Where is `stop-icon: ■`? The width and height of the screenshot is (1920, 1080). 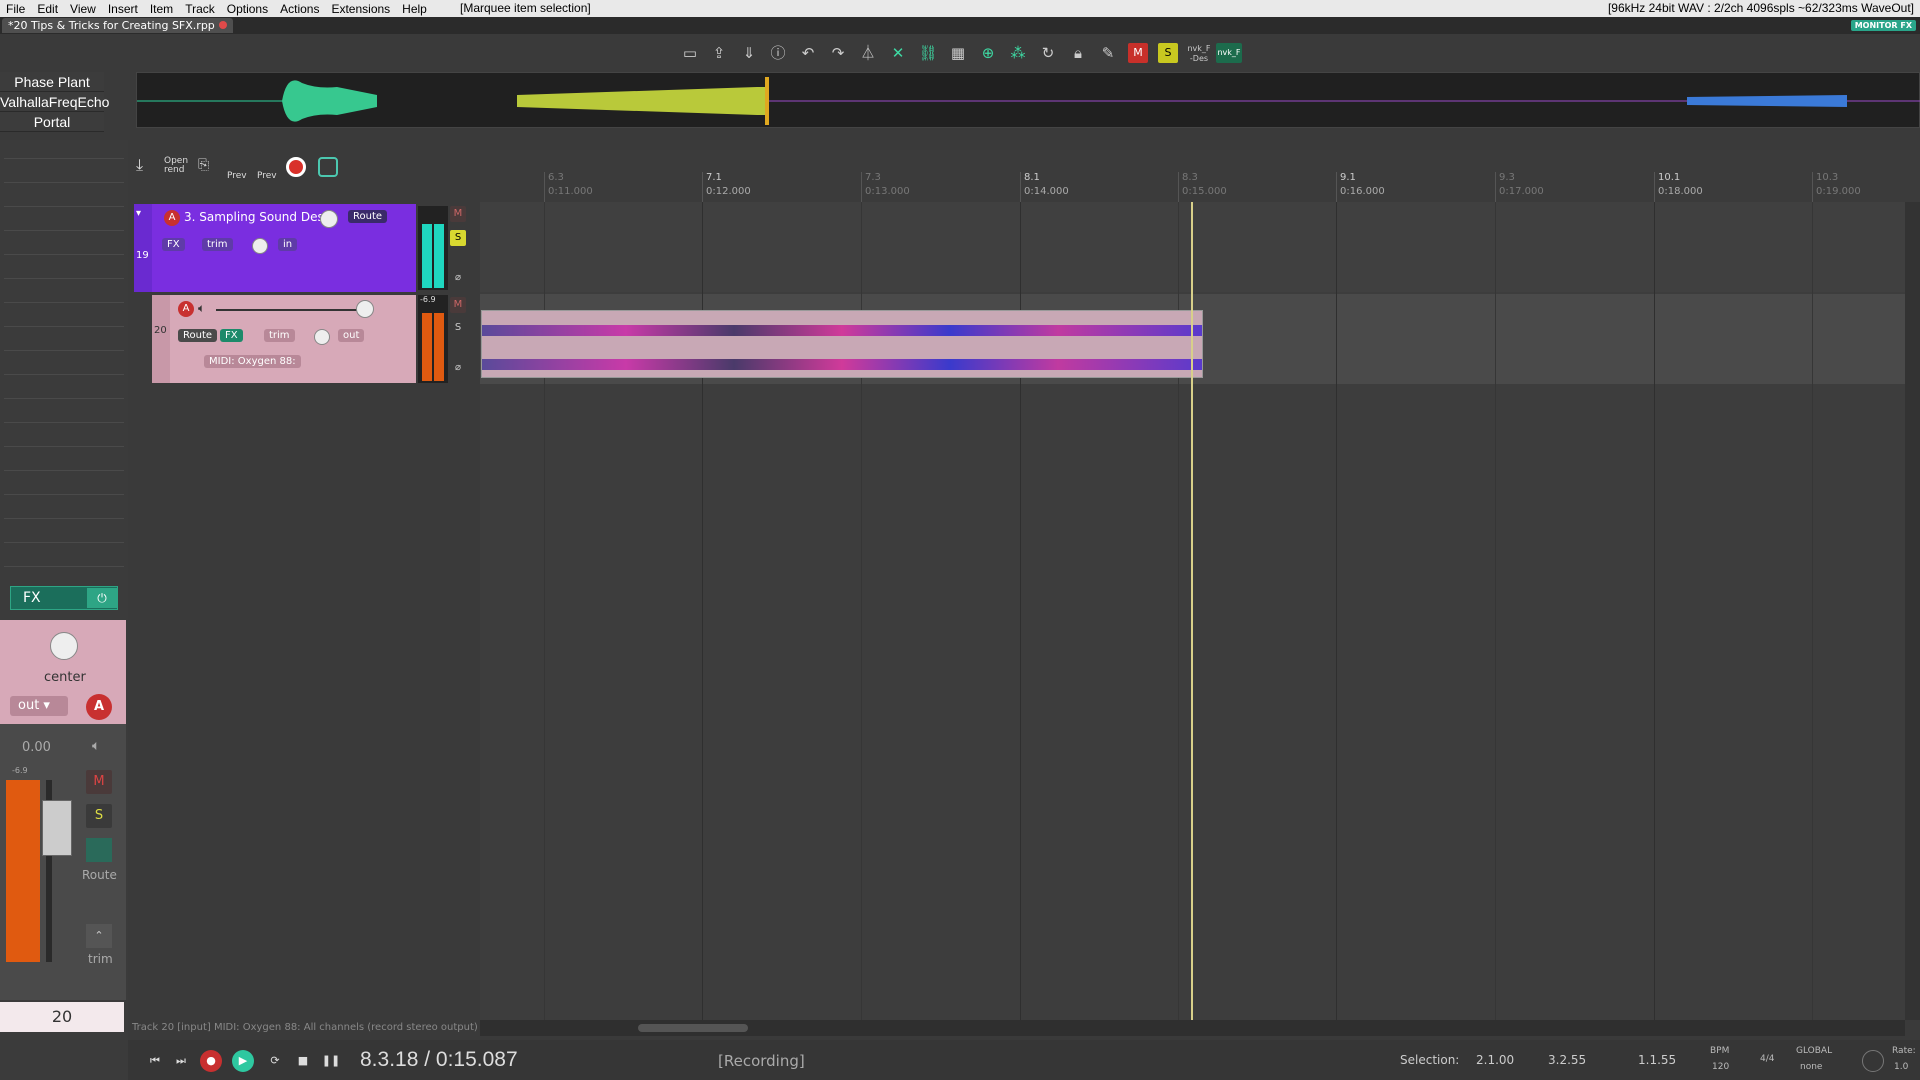
stop-icon: ■ is located at coordinates (303, 1061).